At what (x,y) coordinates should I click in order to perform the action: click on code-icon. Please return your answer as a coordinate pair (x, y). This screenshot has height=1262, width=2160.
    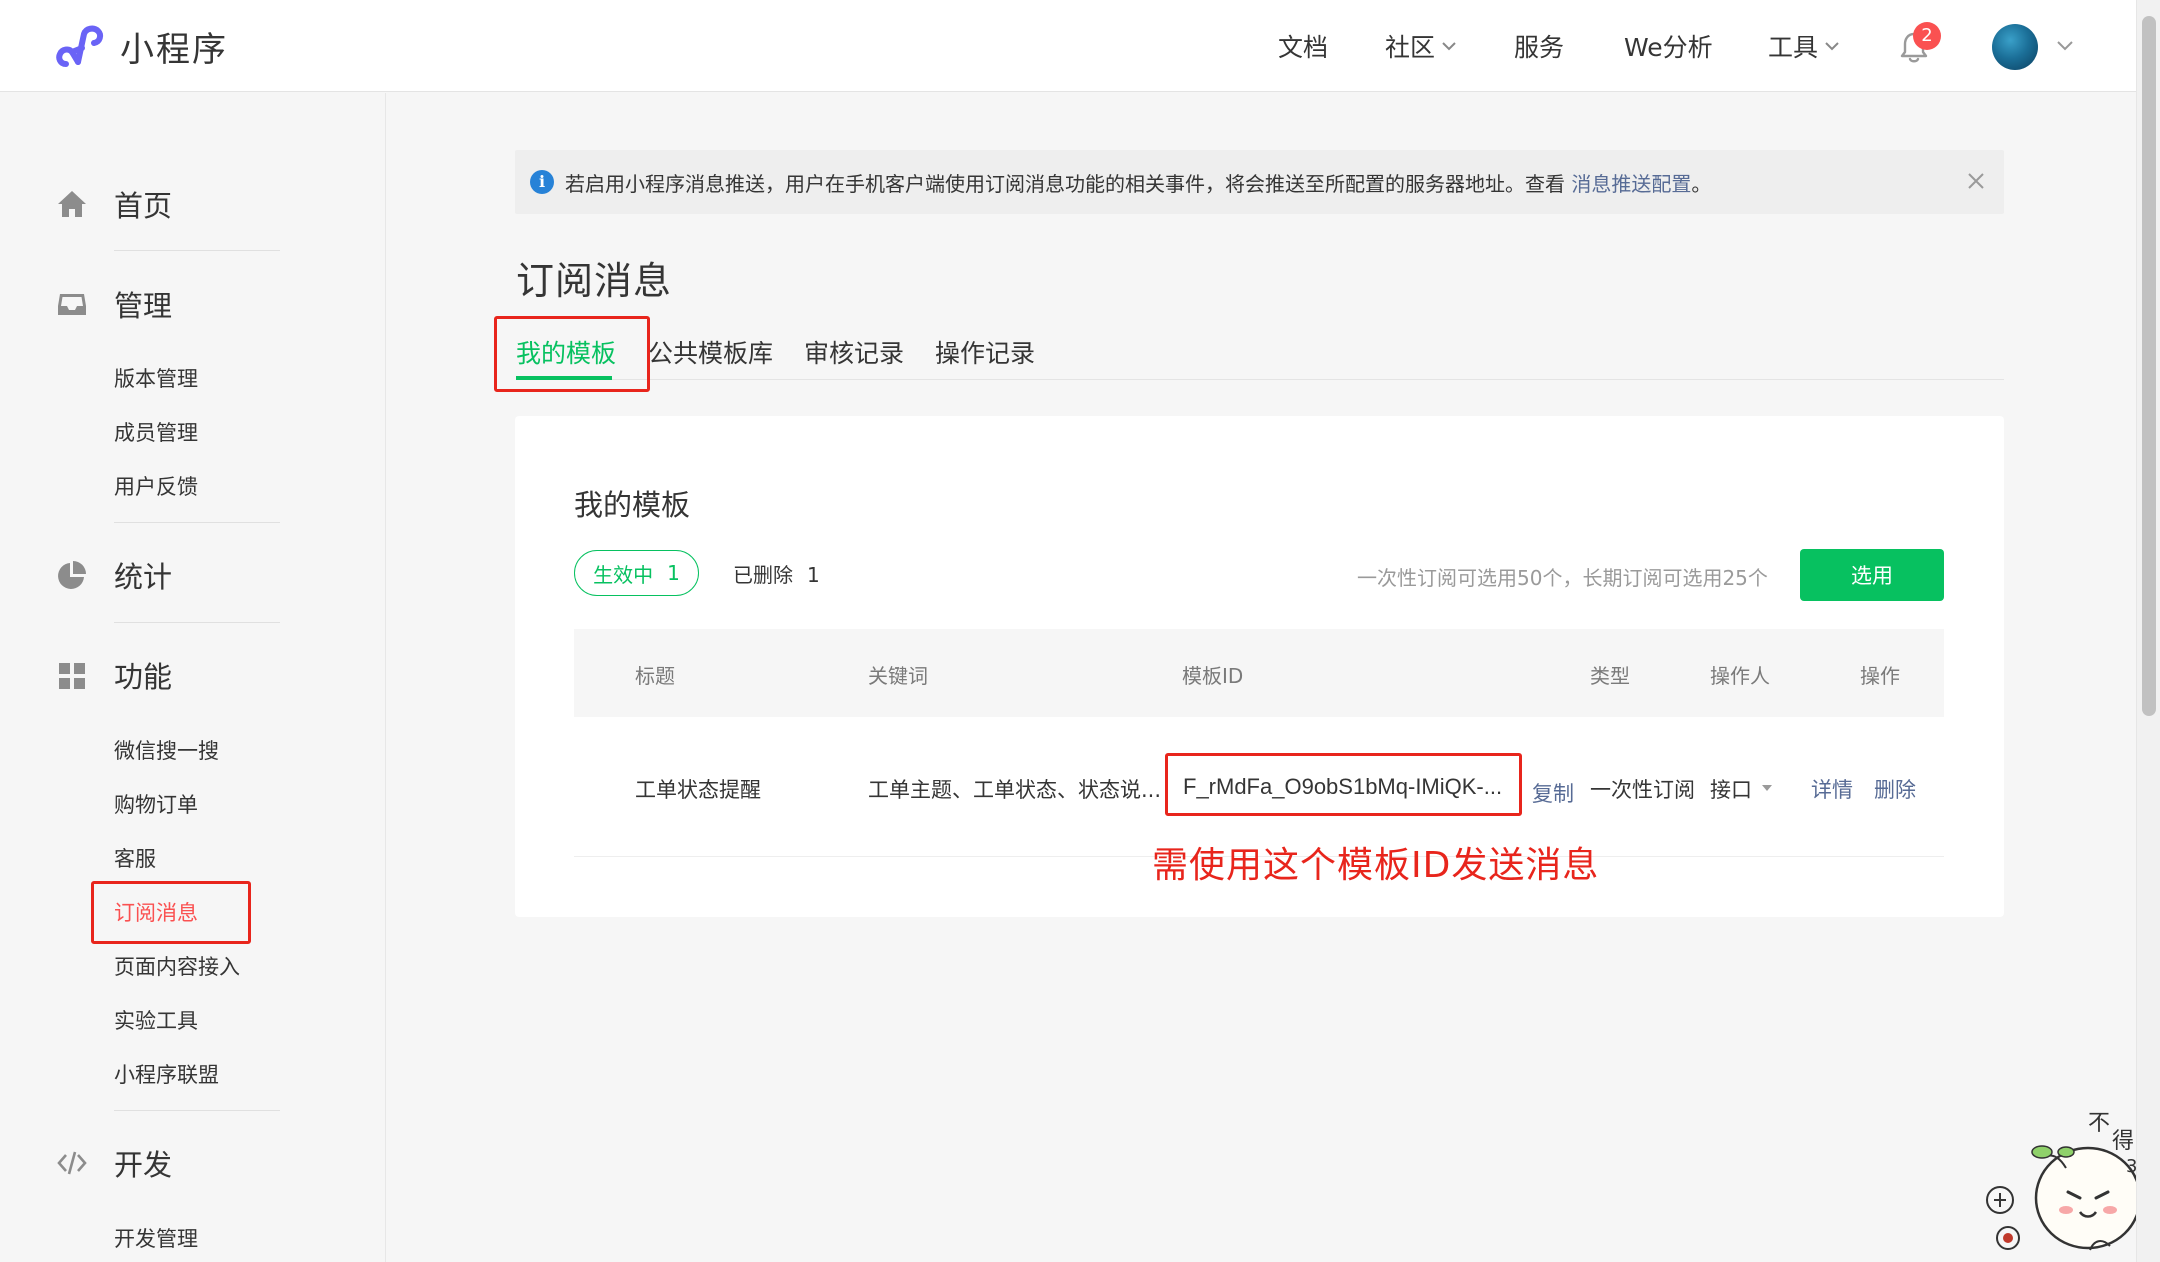
    Looking at the image, I should click on (72, 1163).